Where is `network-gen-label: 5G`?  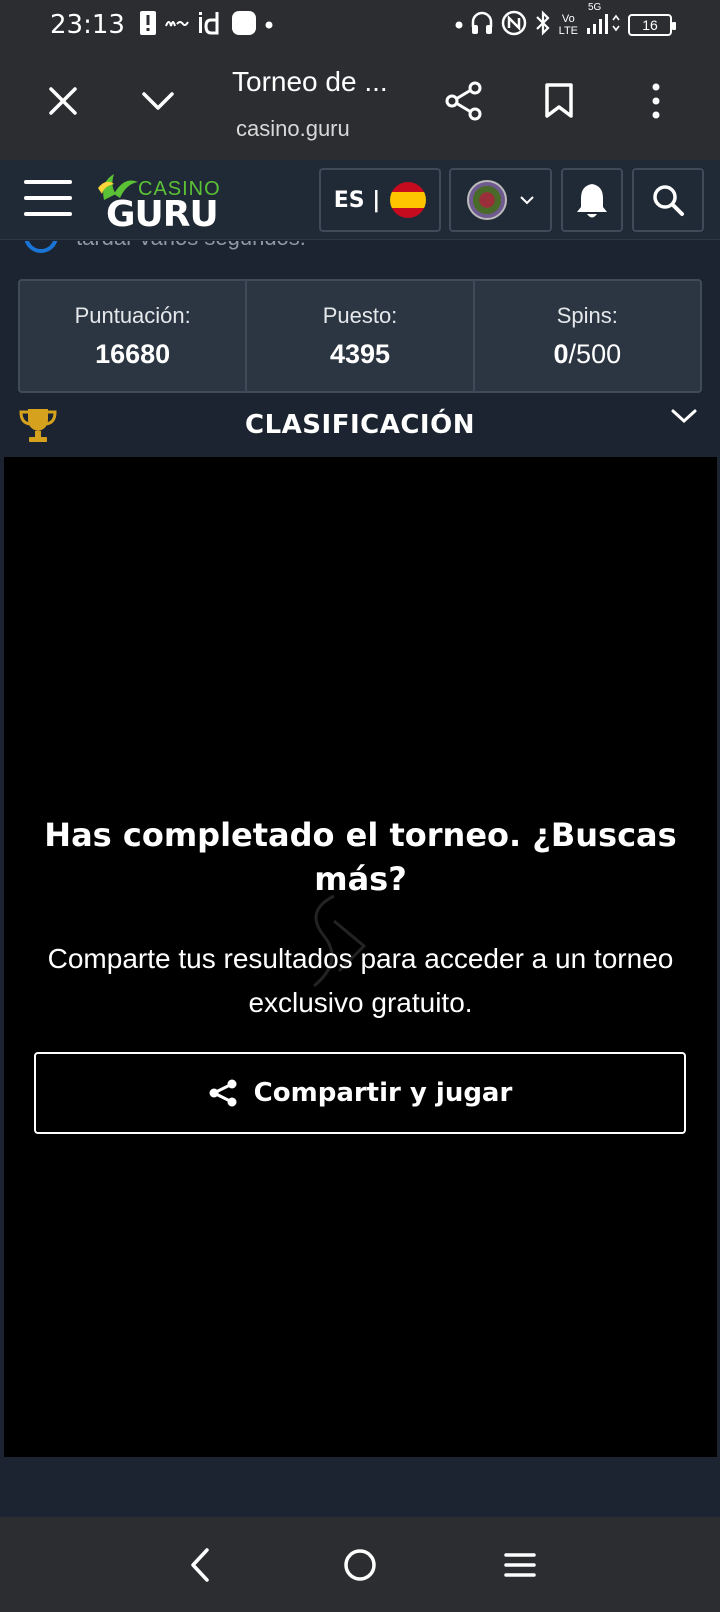 network-gen-label: 5G is located at coordinates (595, 7).